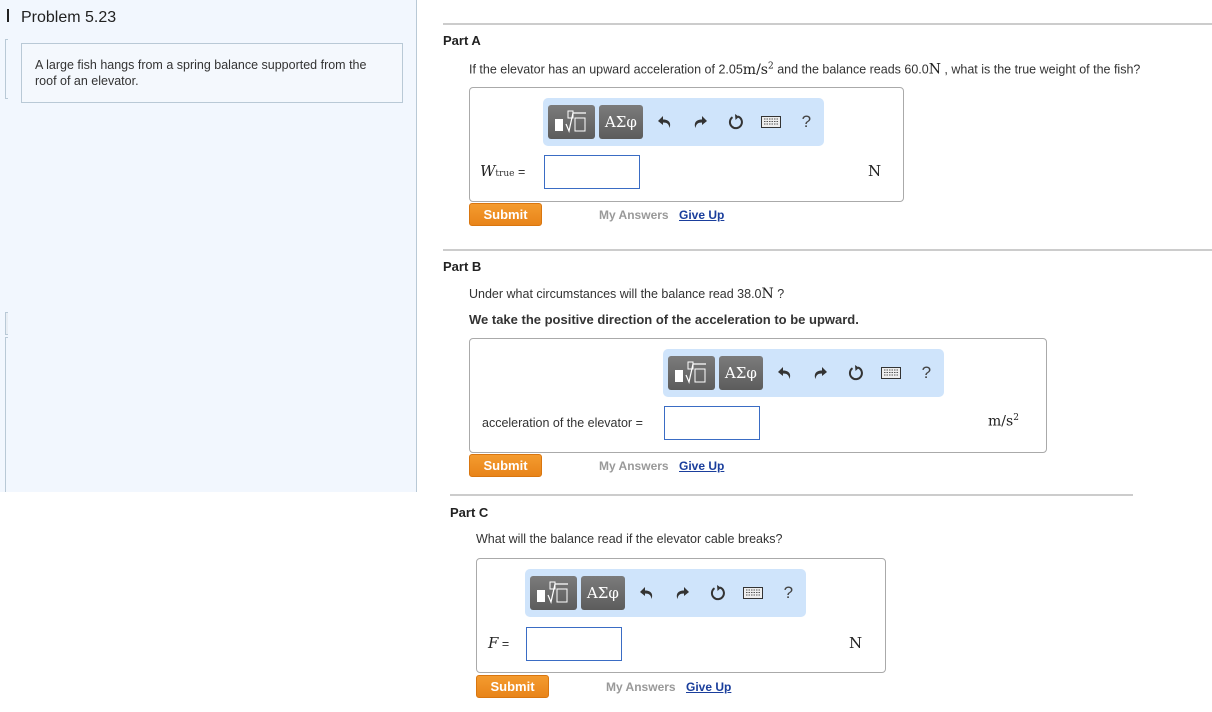 The width and height of the screenshot is (1212, 712). What do you see at coordinates (462, 40) in the screenshot?
I see `part-a-title: Part A` at bounding box center [462, 40].